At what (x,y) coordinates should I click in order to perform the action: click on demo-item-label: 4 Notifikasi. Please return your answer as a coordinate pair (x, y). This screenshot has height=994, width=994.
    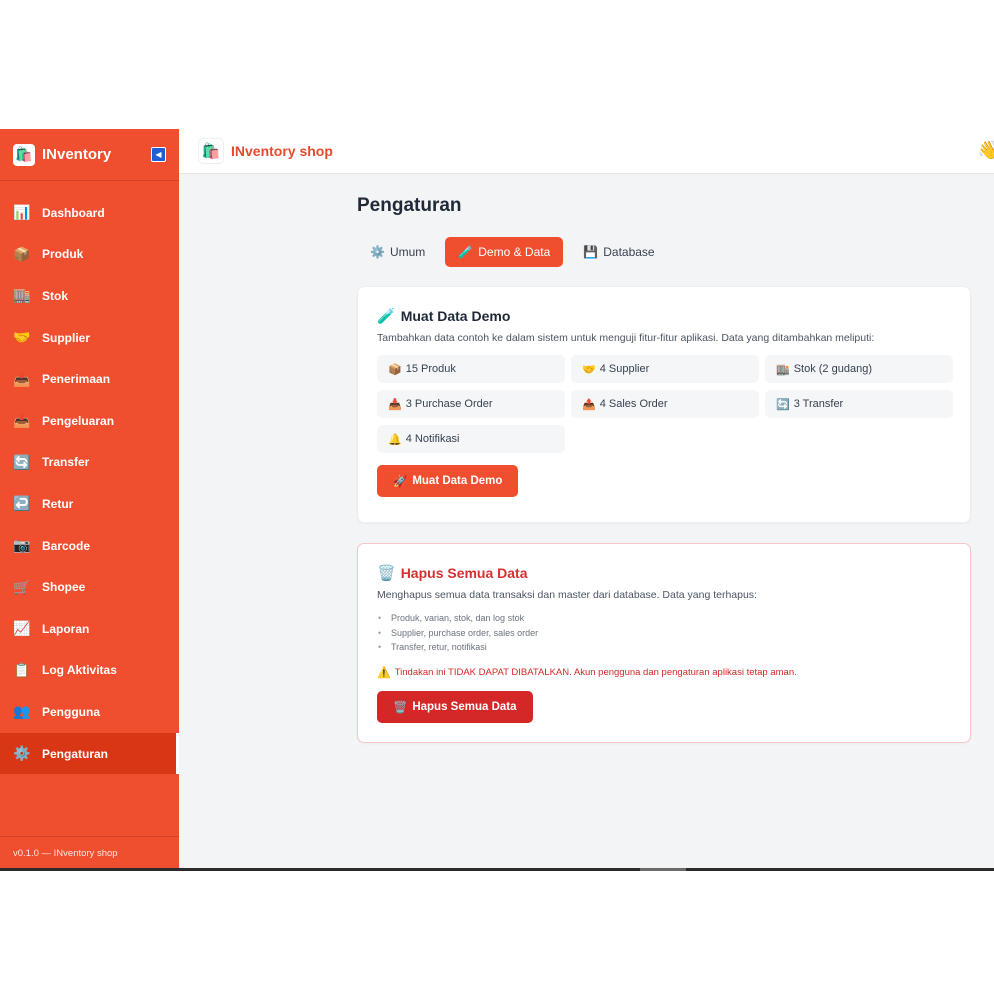
    Looking at the image, I should click on (432, 439).